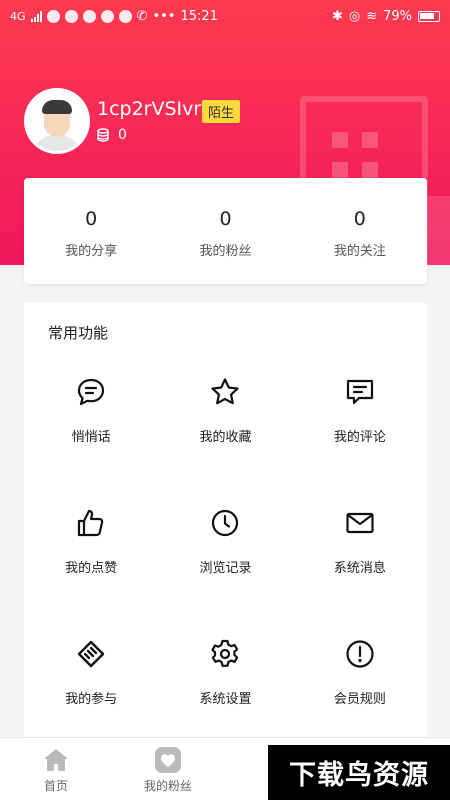 The width and height of the screenshot is (450, 800). What do you see at coordinates (359, 437) in the screenshot?
I see `function-label: 我的评论` at bounding box center [359, 437].